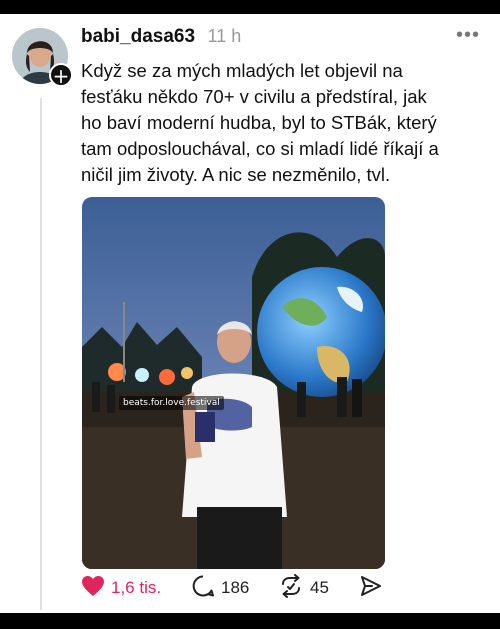  I want to click on repost-count: 45, so click(319, 587).